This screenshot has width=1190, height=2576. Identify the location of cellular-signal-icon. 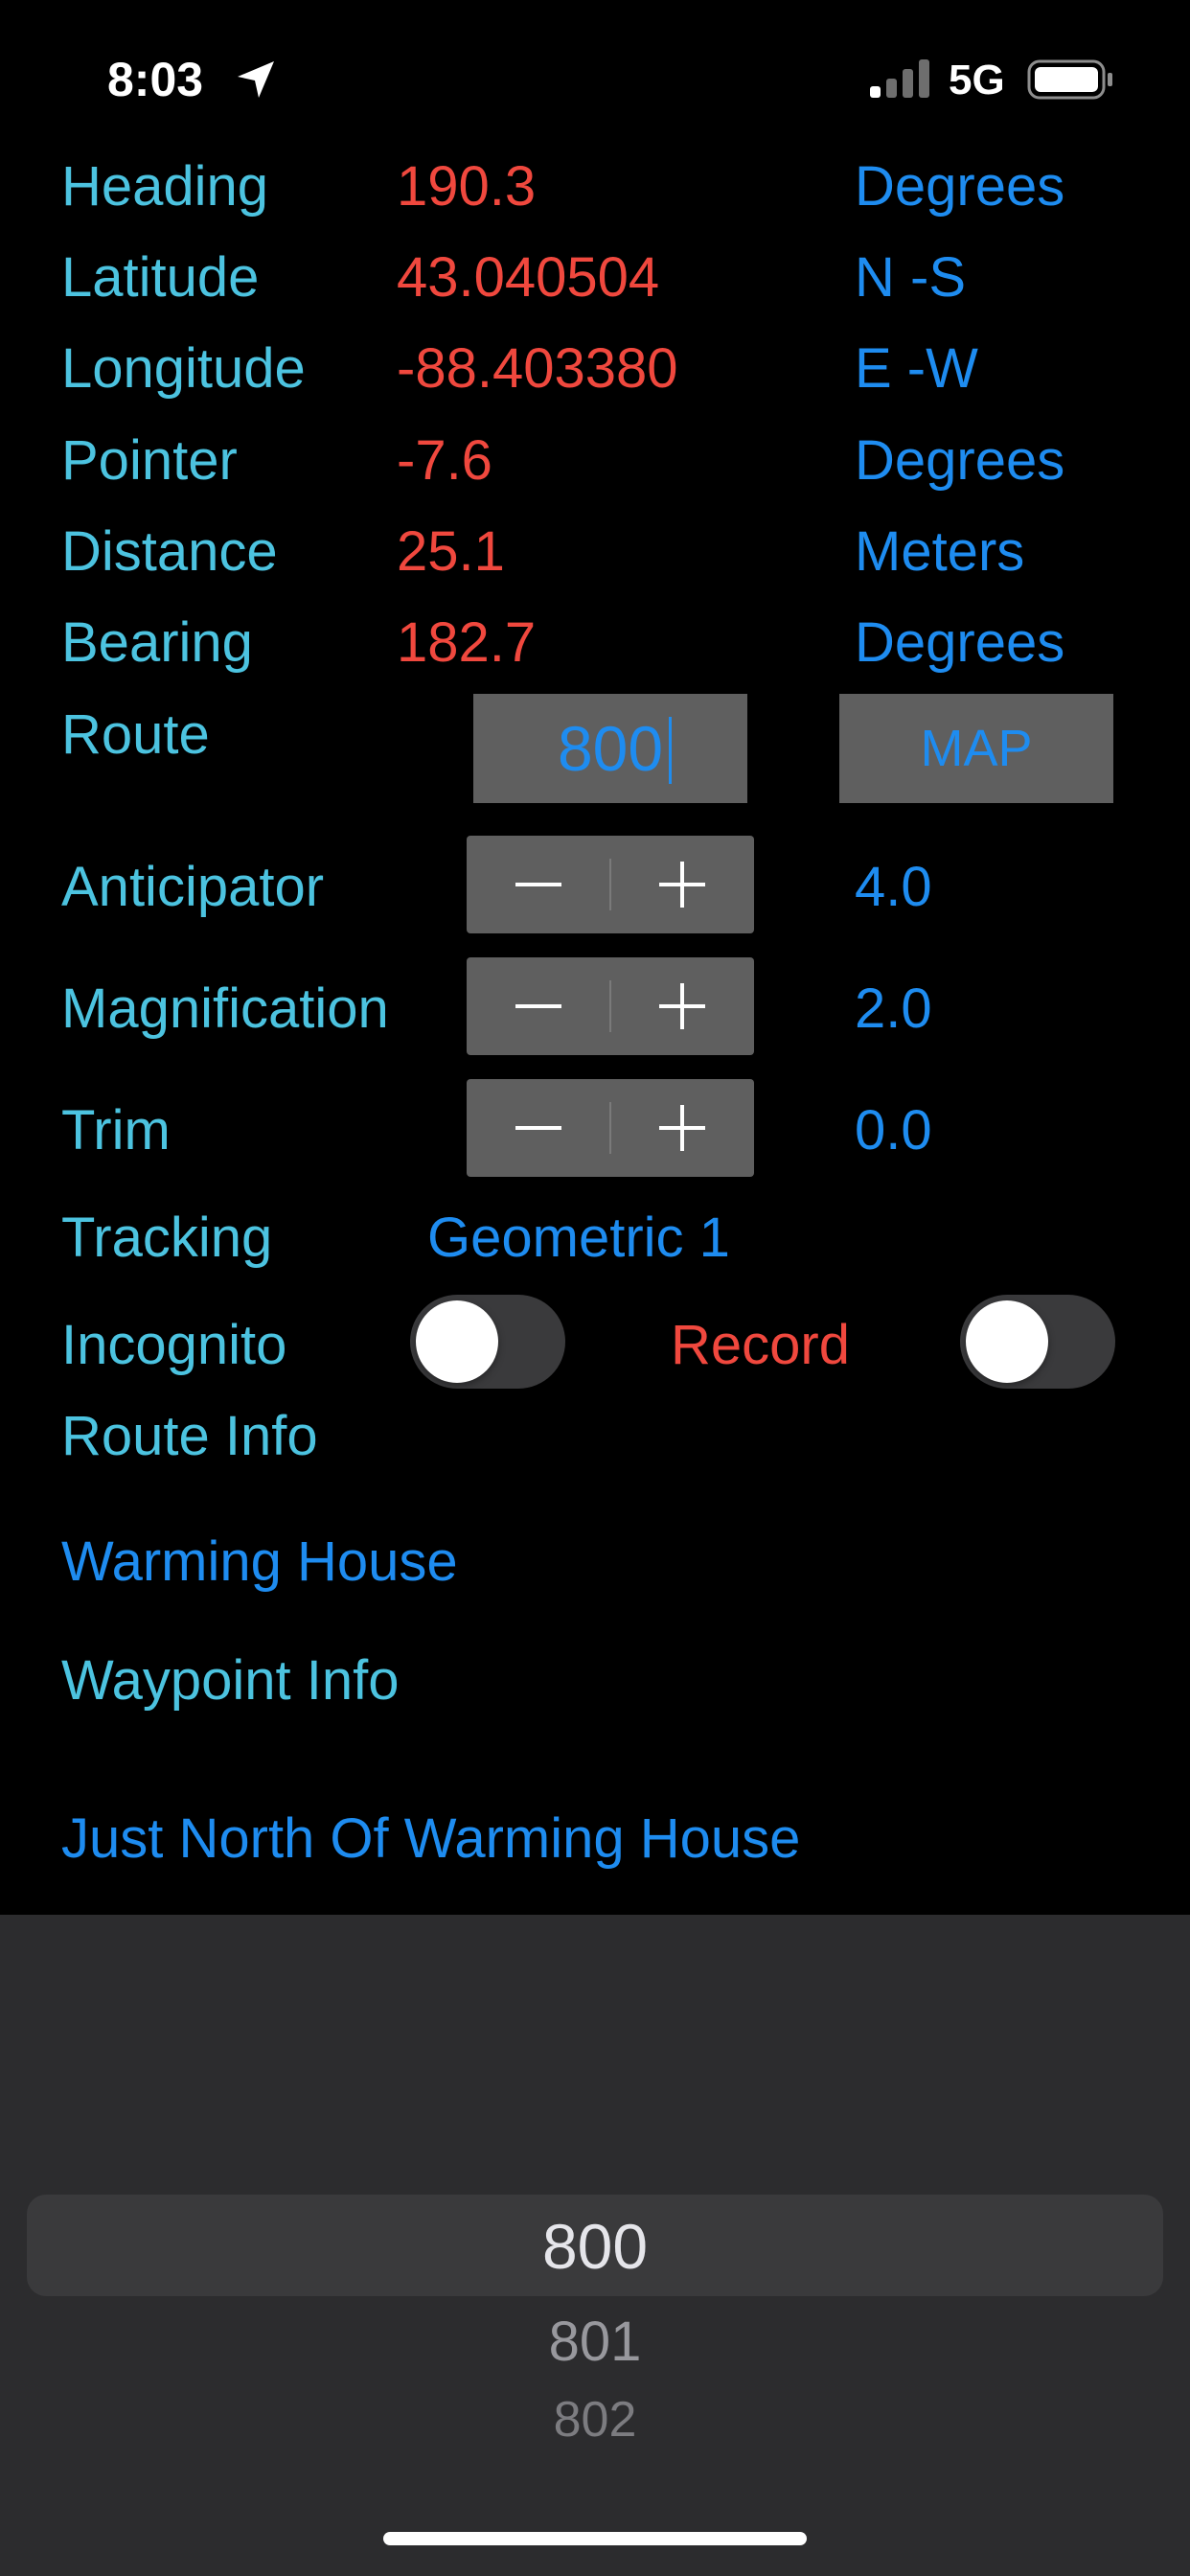
(901, 81).